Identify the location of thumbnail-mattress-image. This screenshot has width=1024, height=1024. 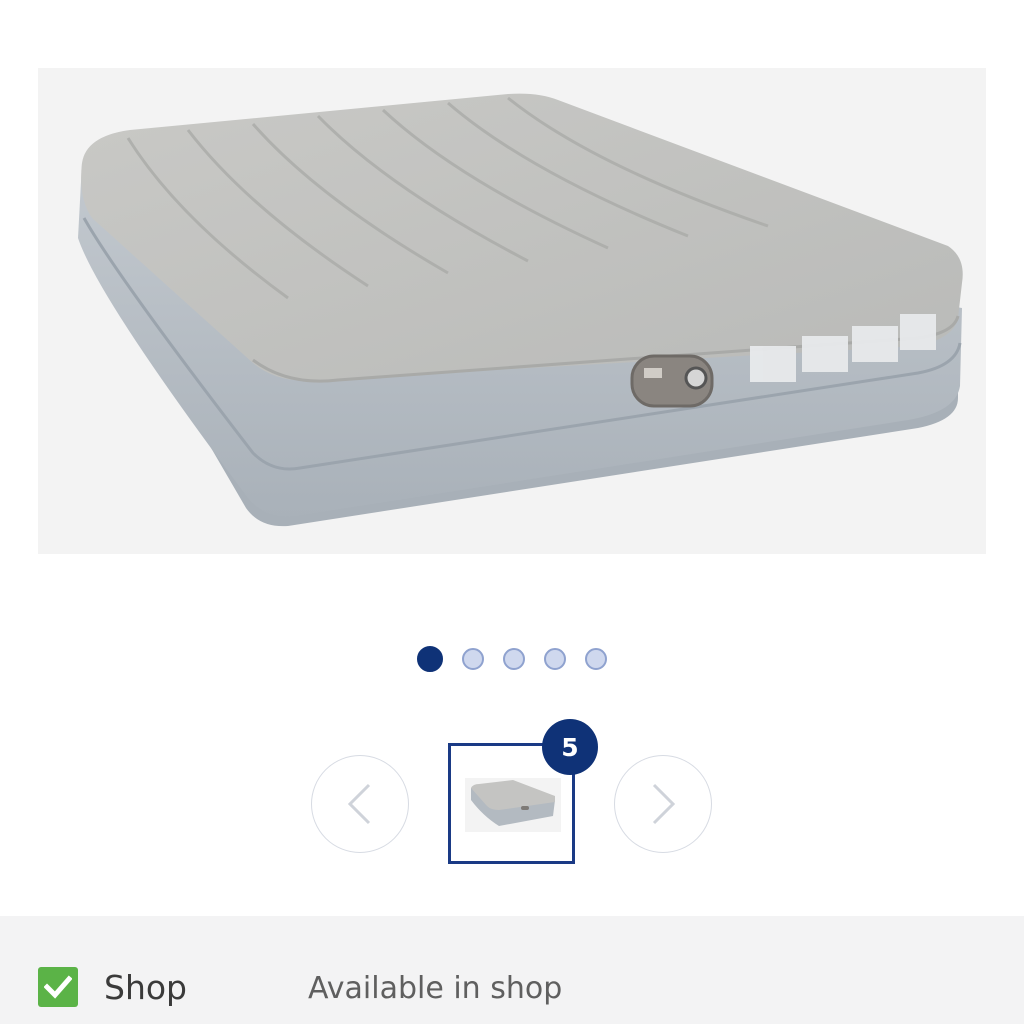
(513, 805).